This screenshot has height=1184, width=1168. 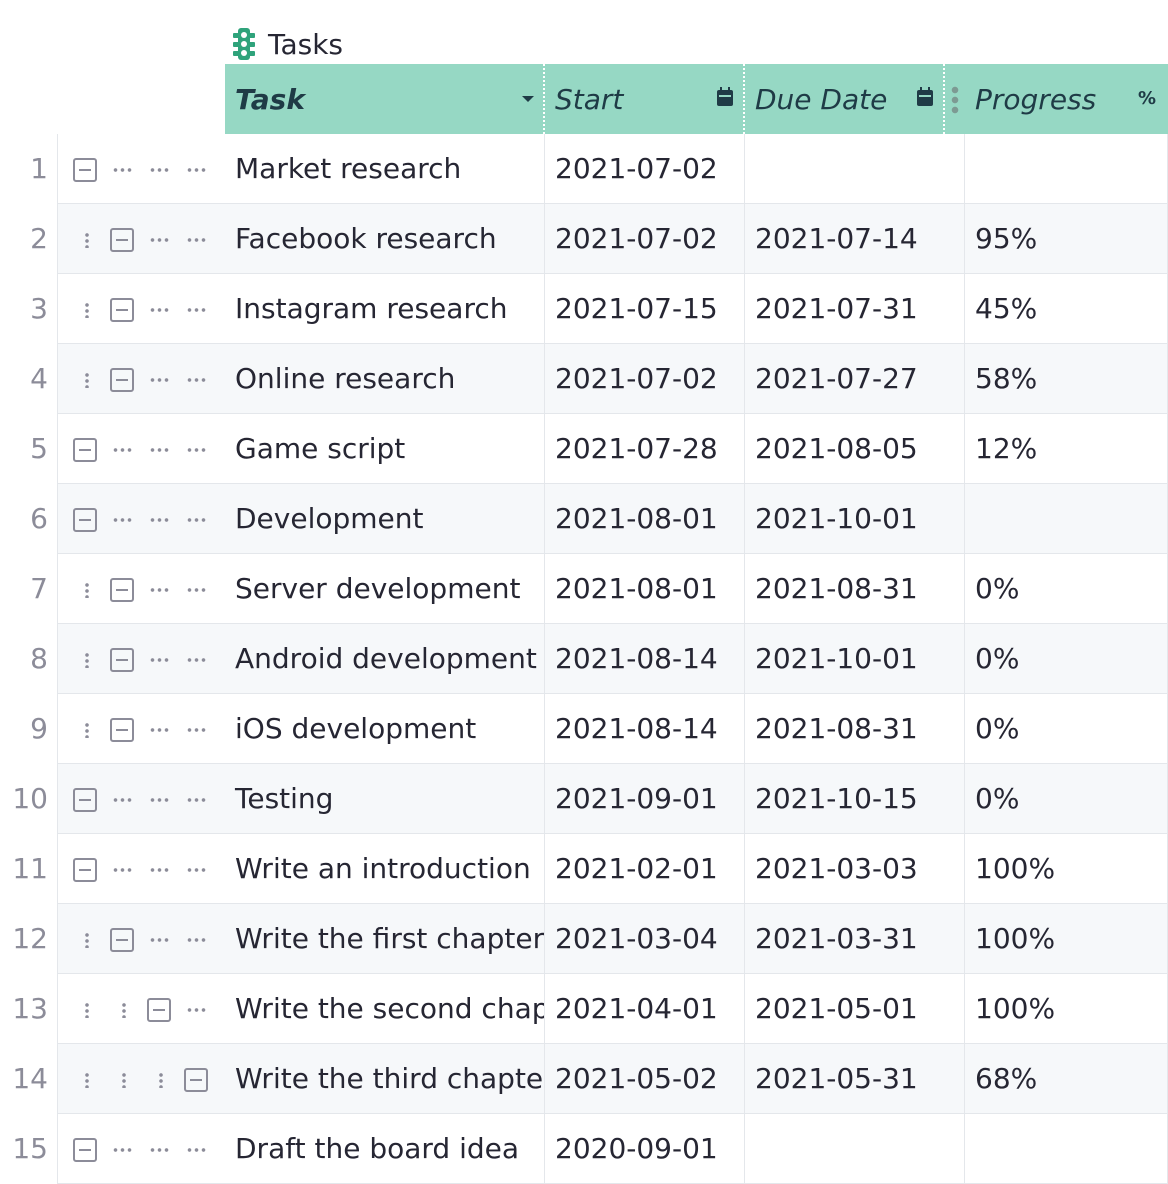 I want to click on cell-due: 2021-08-05, so click(x=855, y=449).